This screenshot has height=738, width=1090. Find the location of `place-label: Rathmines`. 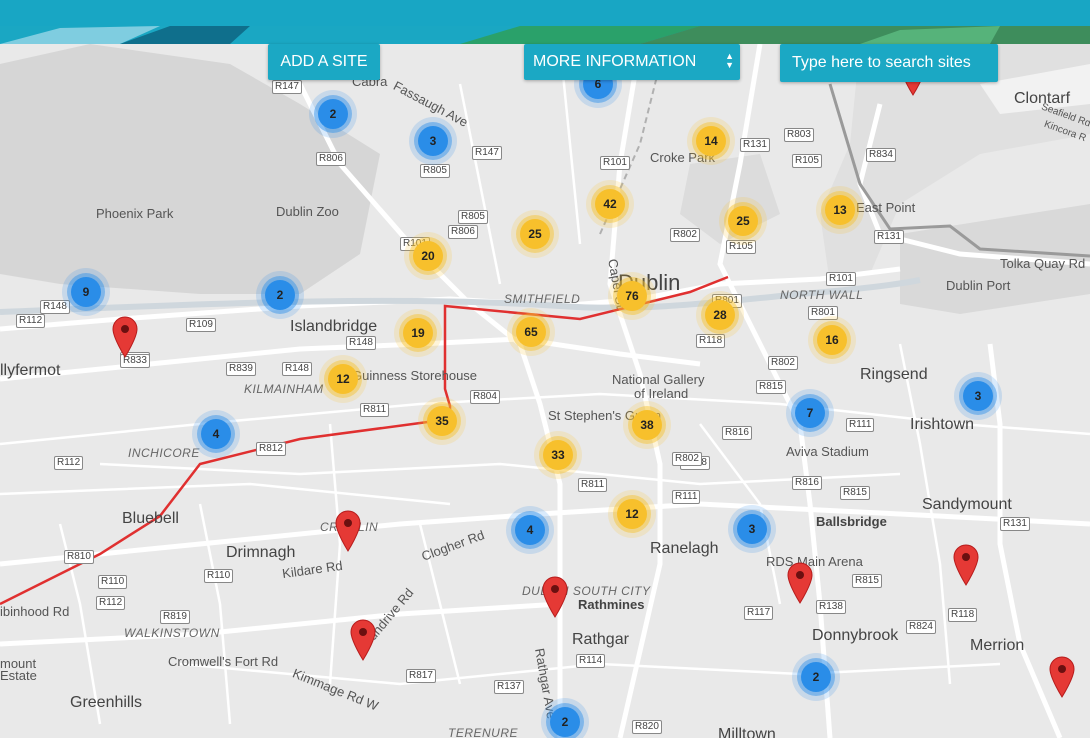

place-label: Rathmines is located at coordinates (611, 604).